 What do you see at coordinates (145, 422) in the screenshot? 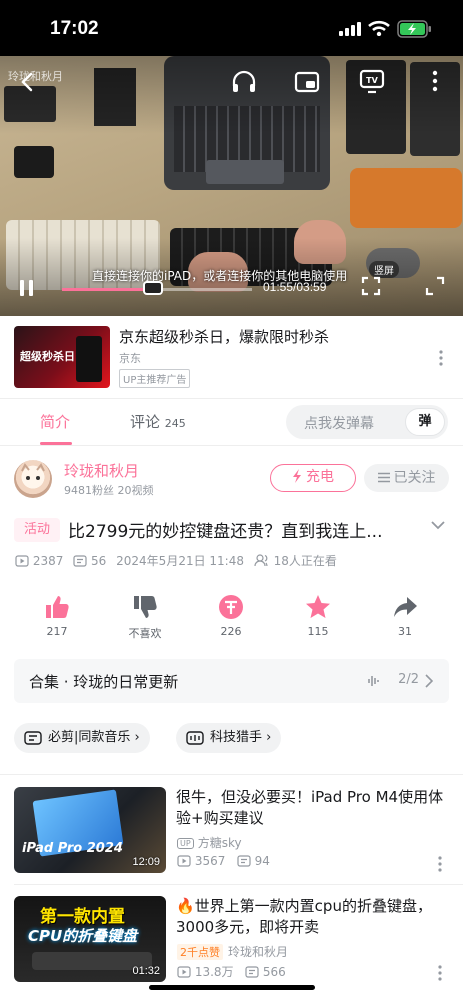
I see `tab-comments-label: 评论` at bounding box center [145, 422].